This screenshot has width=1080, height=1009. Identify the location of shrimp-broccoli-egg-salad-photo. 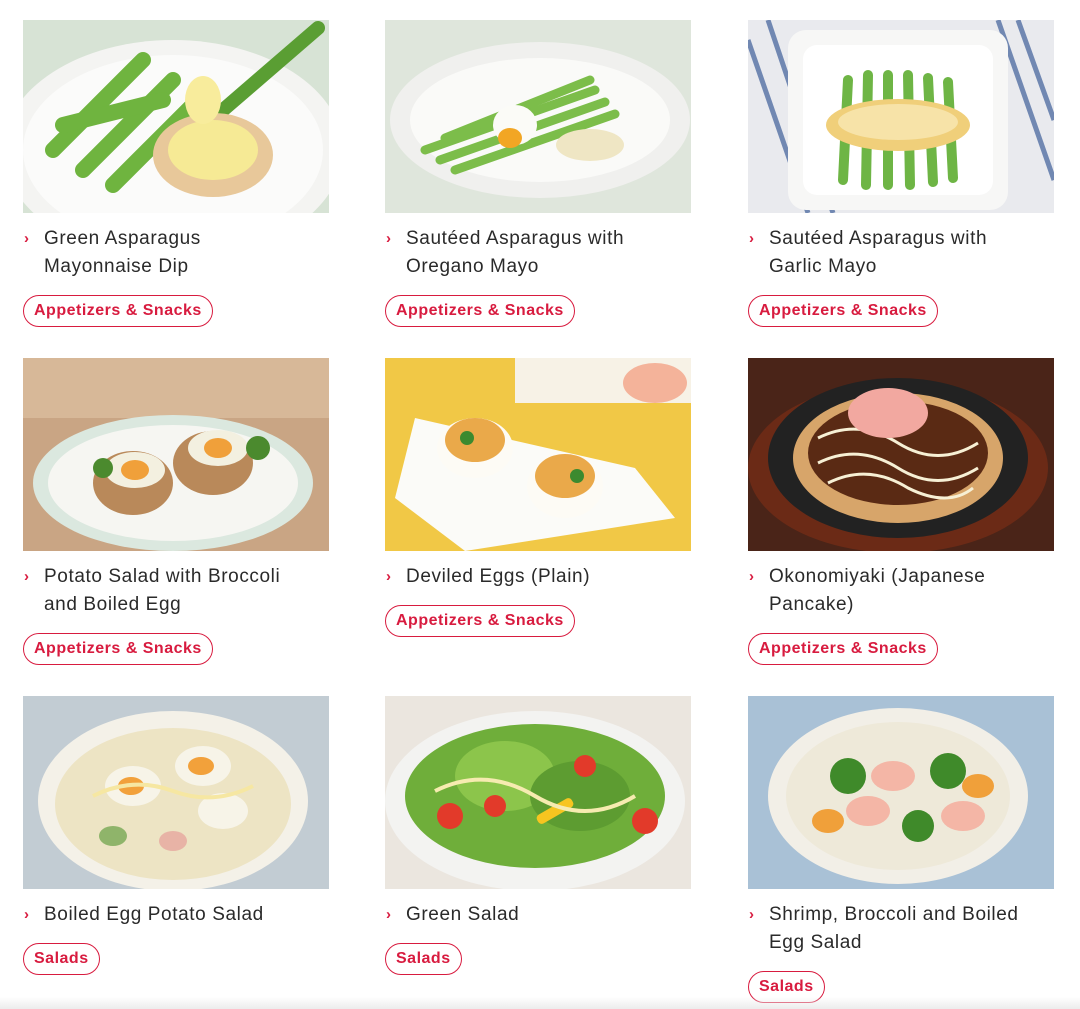
(901, 792).